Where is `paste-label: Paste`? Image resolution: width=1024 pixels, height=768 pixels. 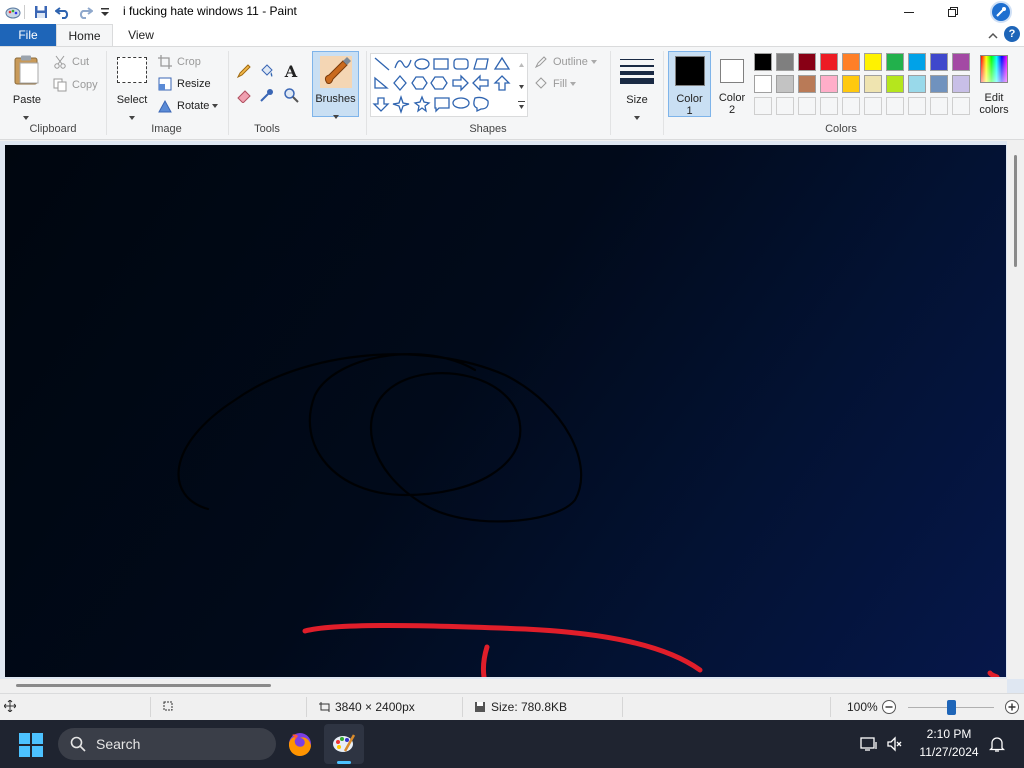
paste-label: Paste is located at coordinates (27, 100).